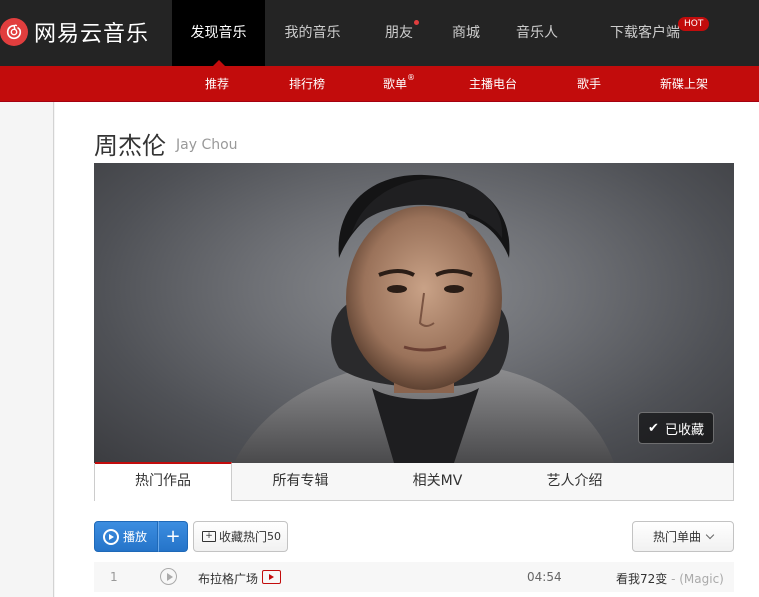  I want to click on collect-label: 收藏热门, so click(243, 537).